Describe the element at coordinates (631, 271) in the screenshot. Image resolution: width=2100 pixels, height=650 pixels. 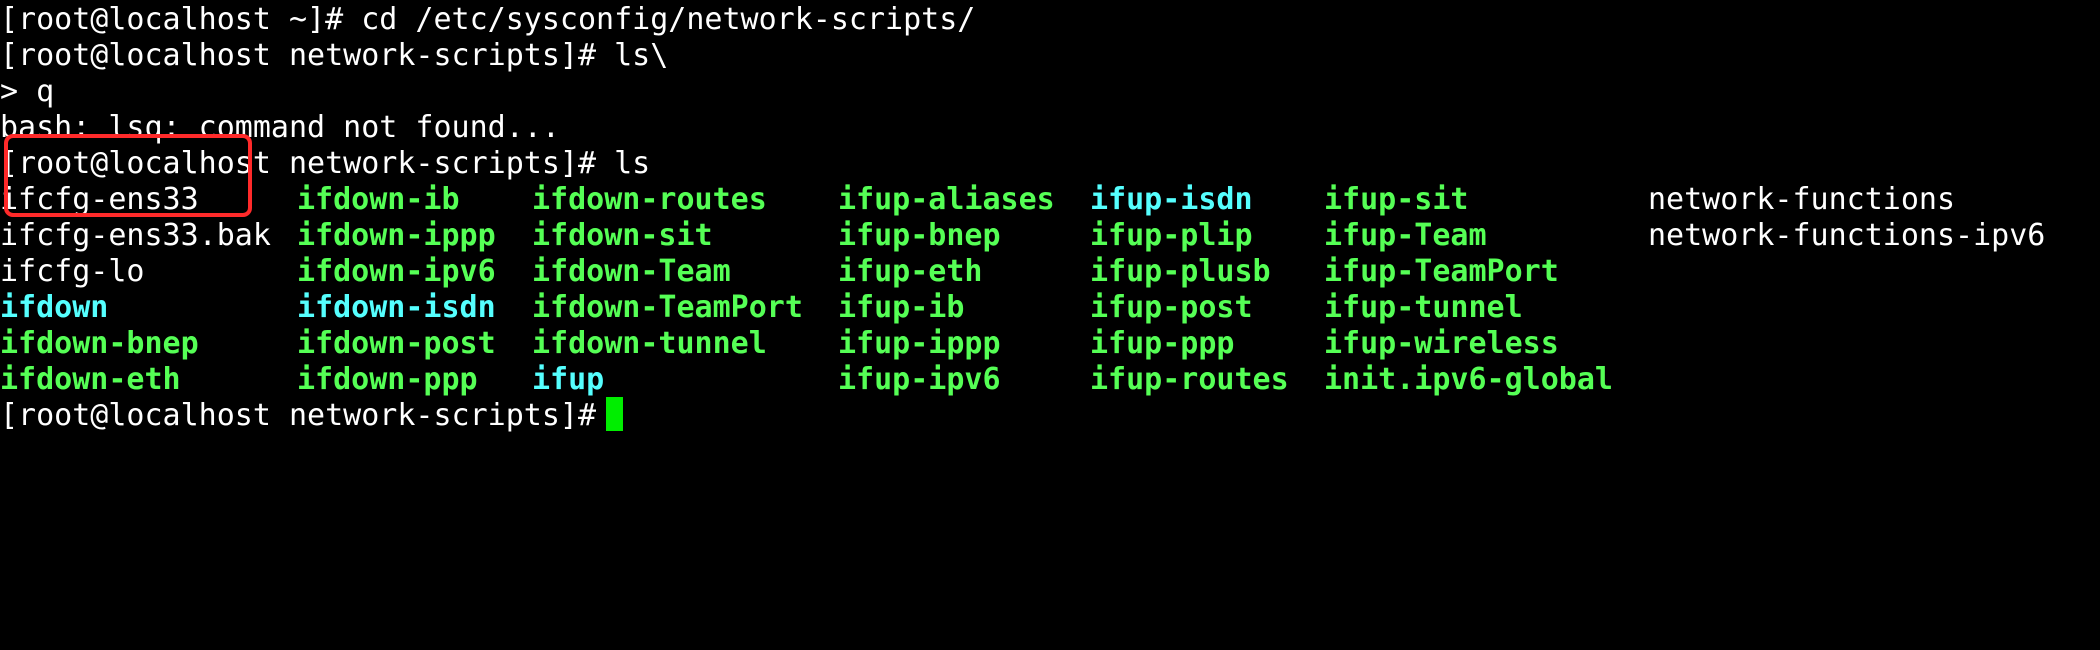
I see `file-entry: ifdown-Team` at that location.